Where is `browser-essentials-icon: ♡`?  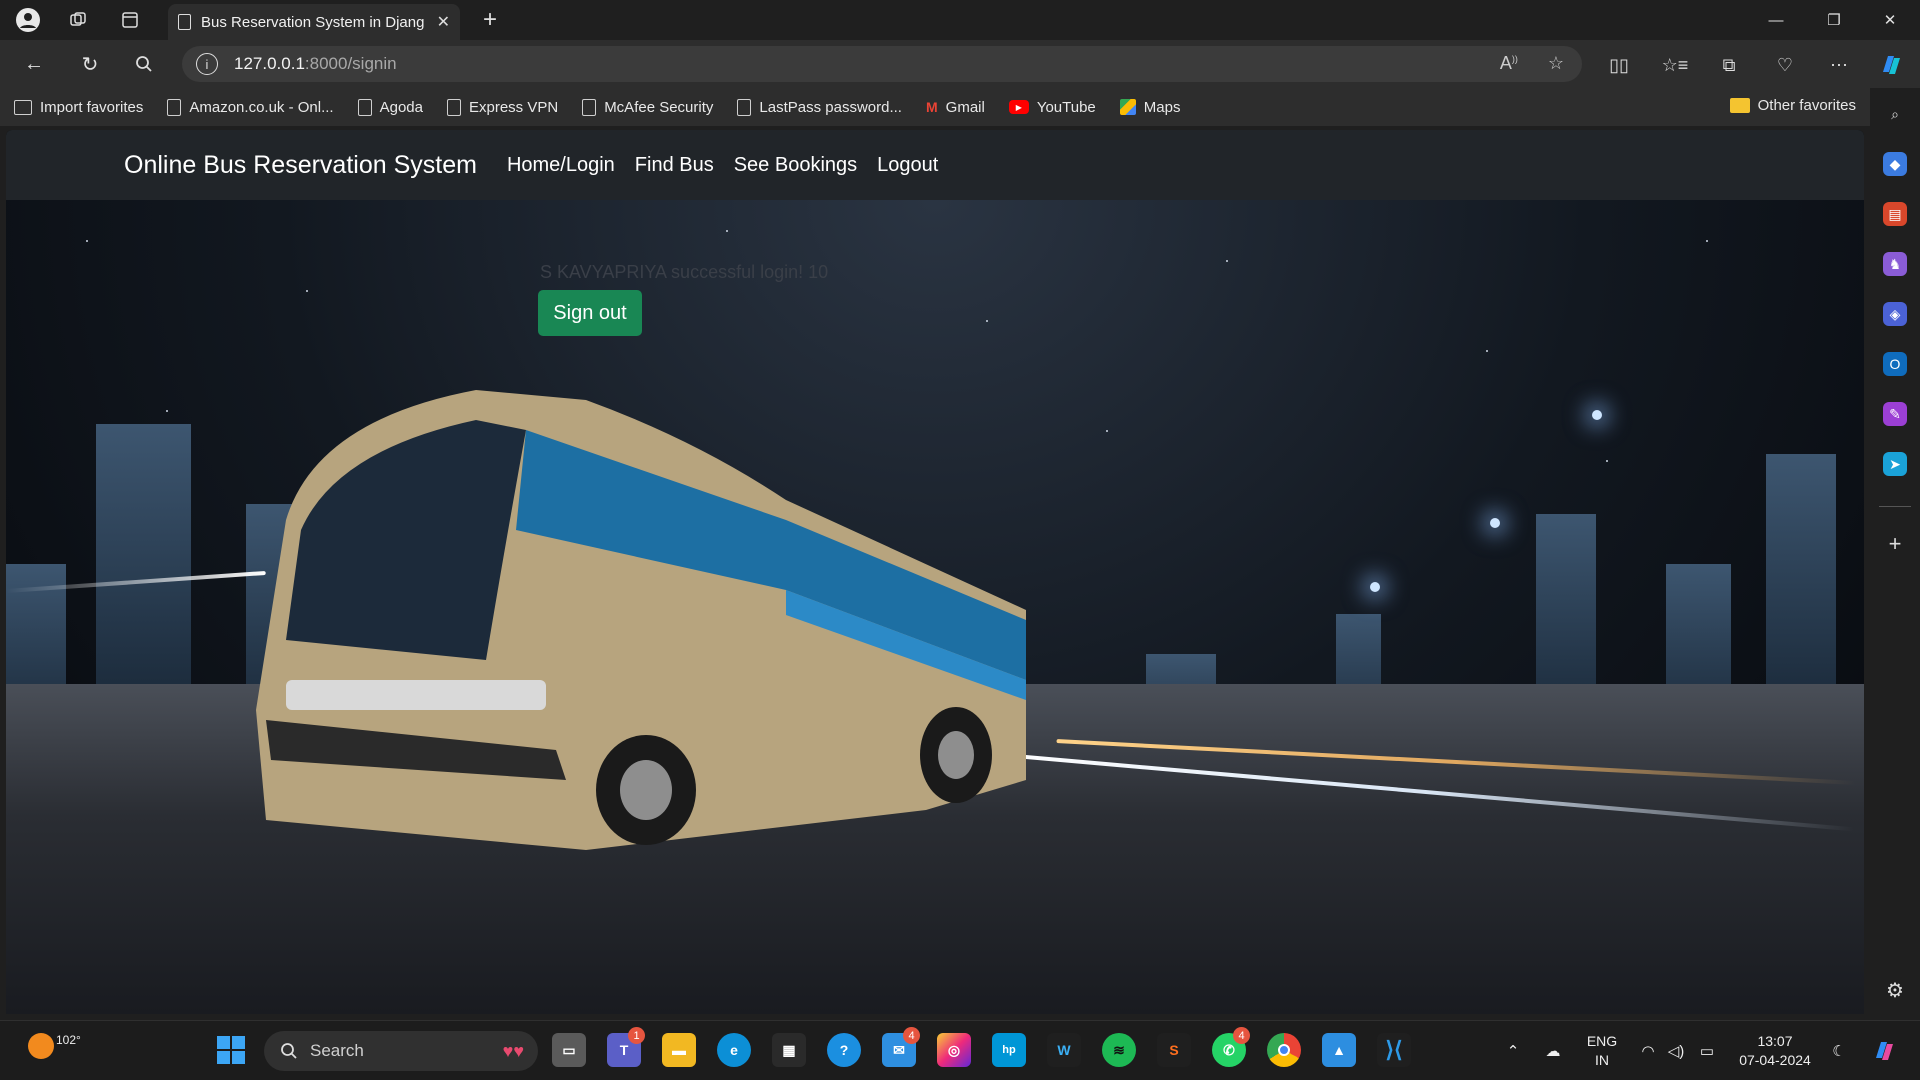
browser-essentials-icon: ♡ is located at coordinates (1785, 65).